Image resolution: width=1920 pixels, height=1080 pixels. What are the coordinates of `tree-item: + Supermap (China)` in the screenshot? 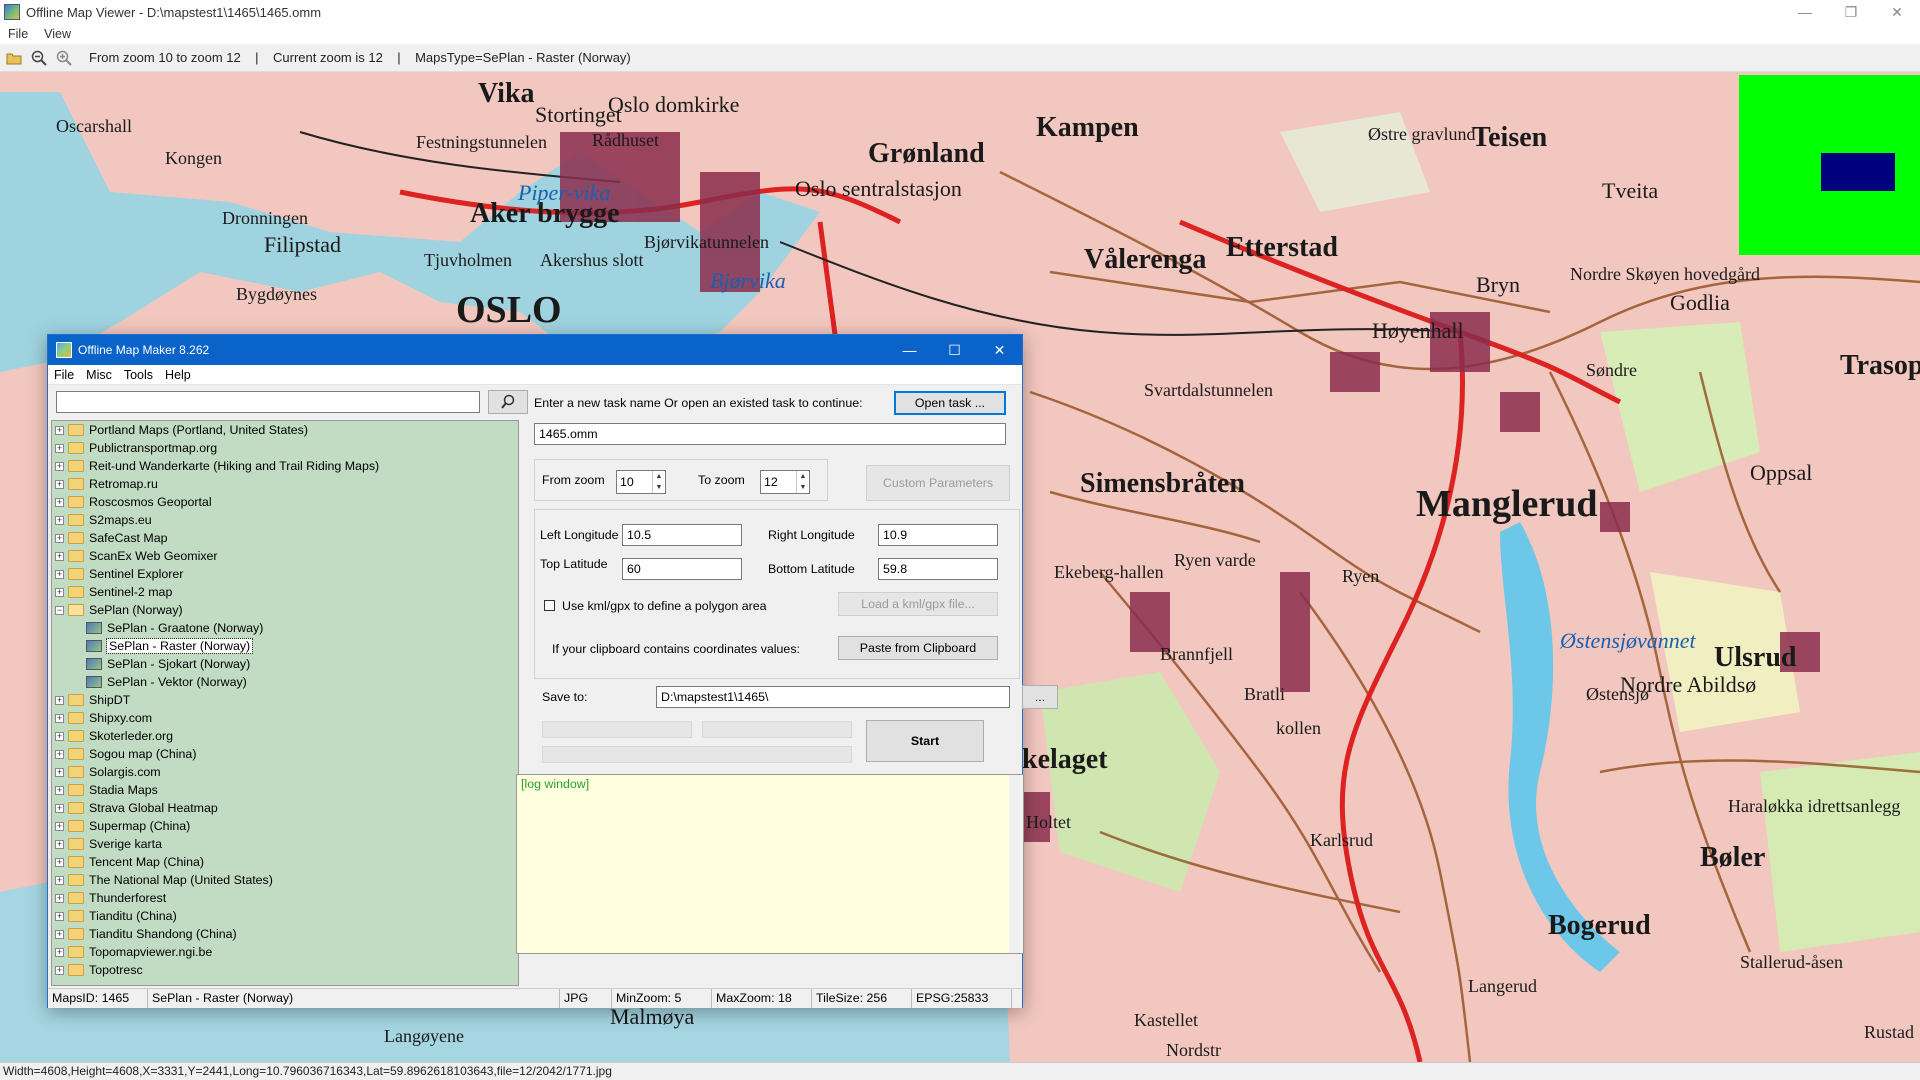 It's located at (285, 826).